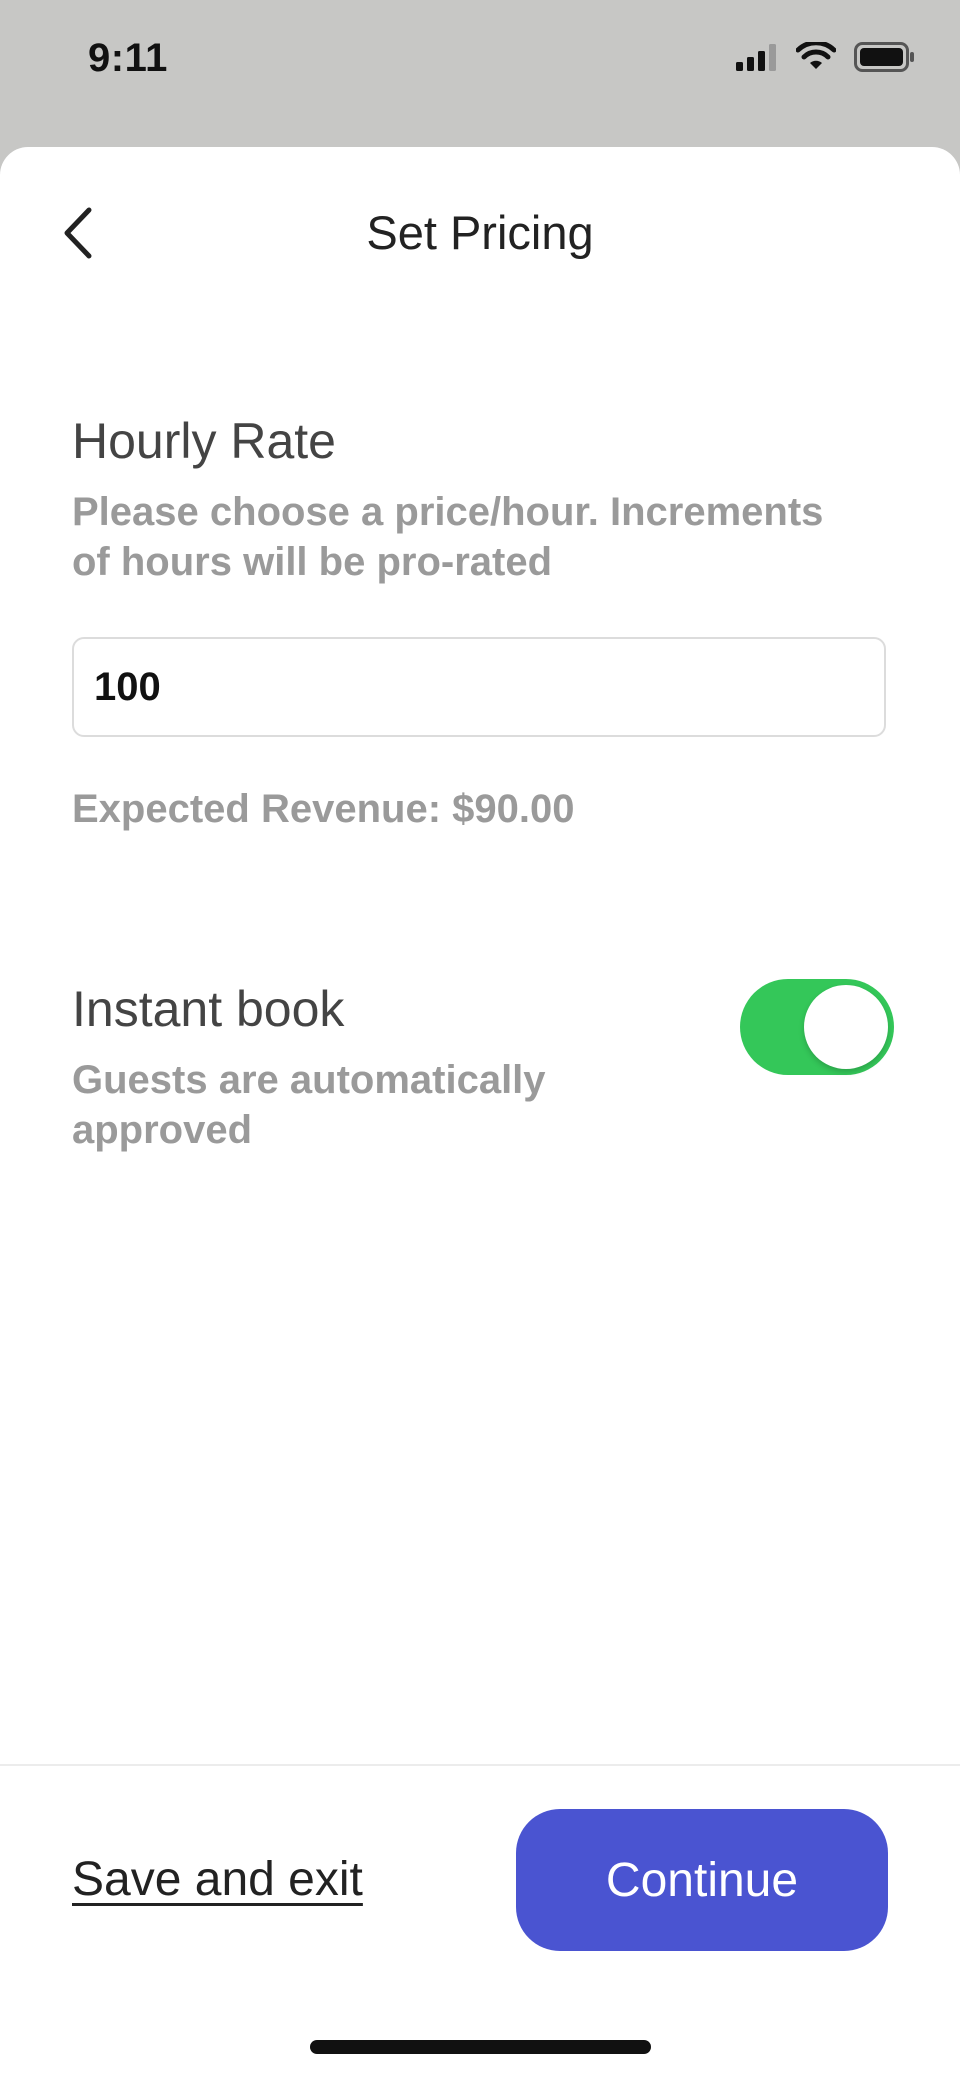  I want to click on hourly-rate-description-line: of hours will be pro-rated, so click(312, 562).